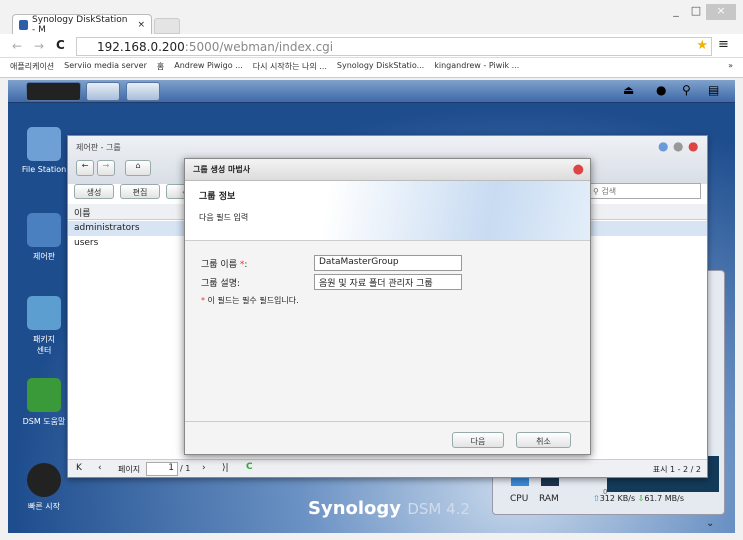 Image resolution: width=743 pixels, height=540 pixels. Describe the element at coordinates (217, 197) in the screenshot. I see `section-title: 그룹 정보` at that location.